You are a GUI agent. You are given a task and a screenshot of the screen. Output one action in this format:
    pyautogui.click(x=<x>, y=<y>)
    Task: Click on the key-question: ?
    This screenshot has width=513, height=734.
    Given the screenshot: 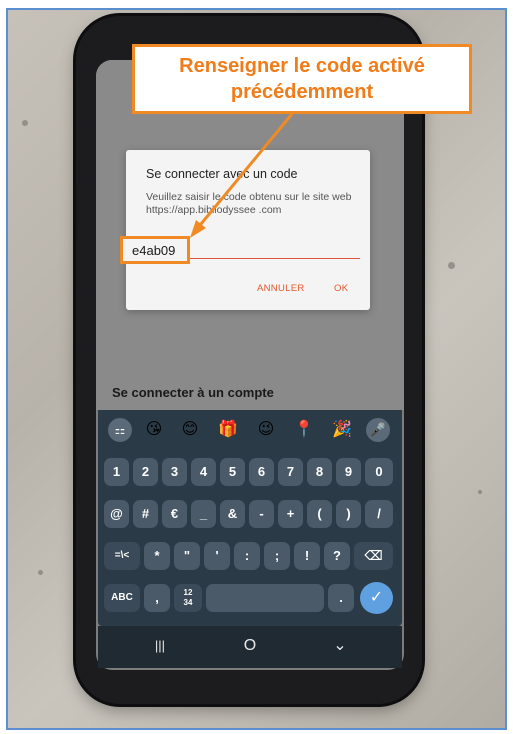 What is the action you would take?
    pyautogui.click(x=337, y=556)
    